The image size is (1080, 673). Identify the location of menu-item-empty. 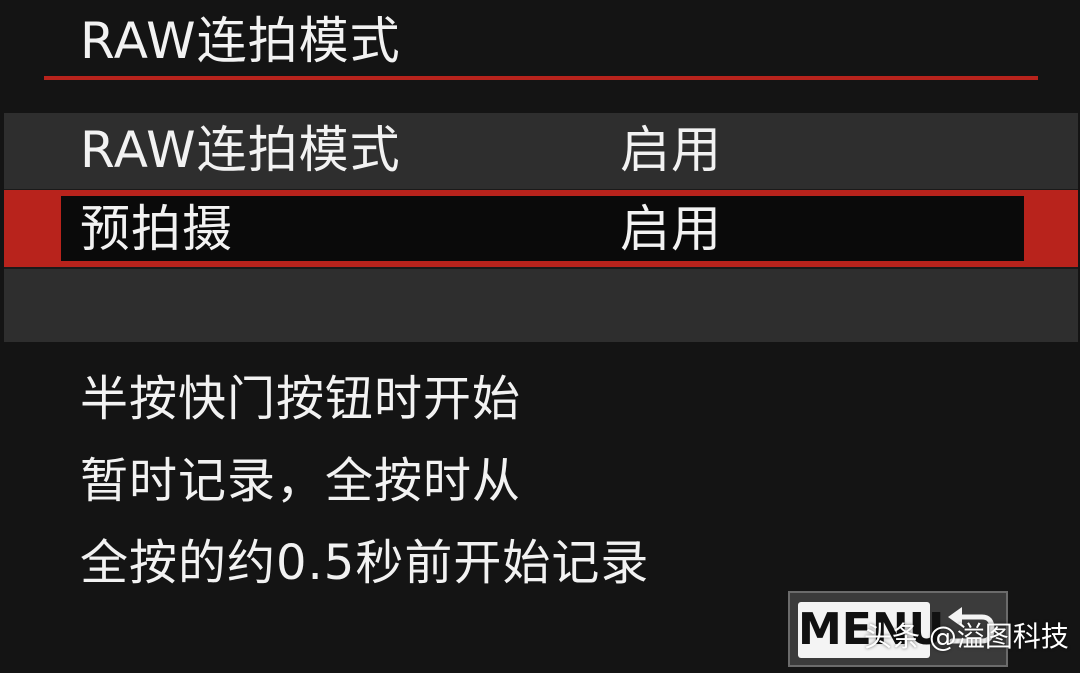
(541, 305).